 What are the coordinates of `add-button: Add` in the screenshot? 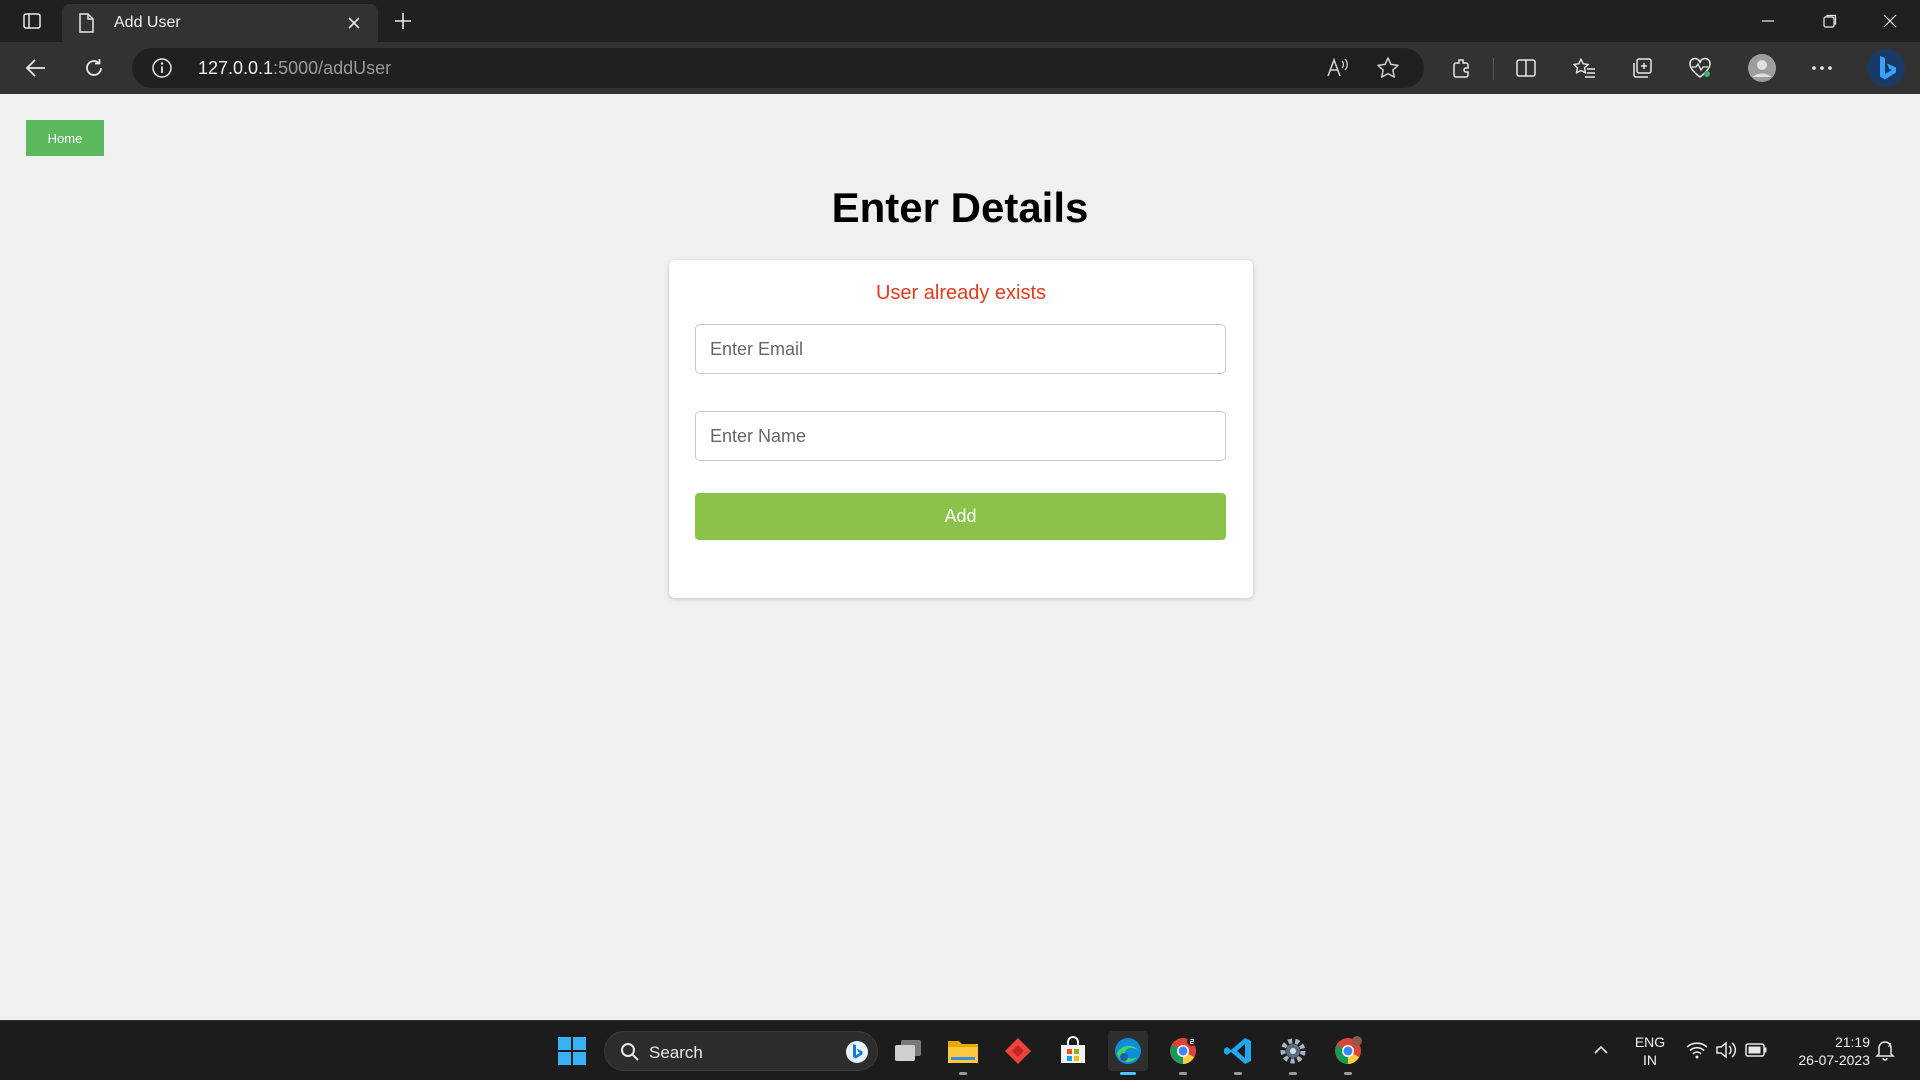 It's located at (960, 516).